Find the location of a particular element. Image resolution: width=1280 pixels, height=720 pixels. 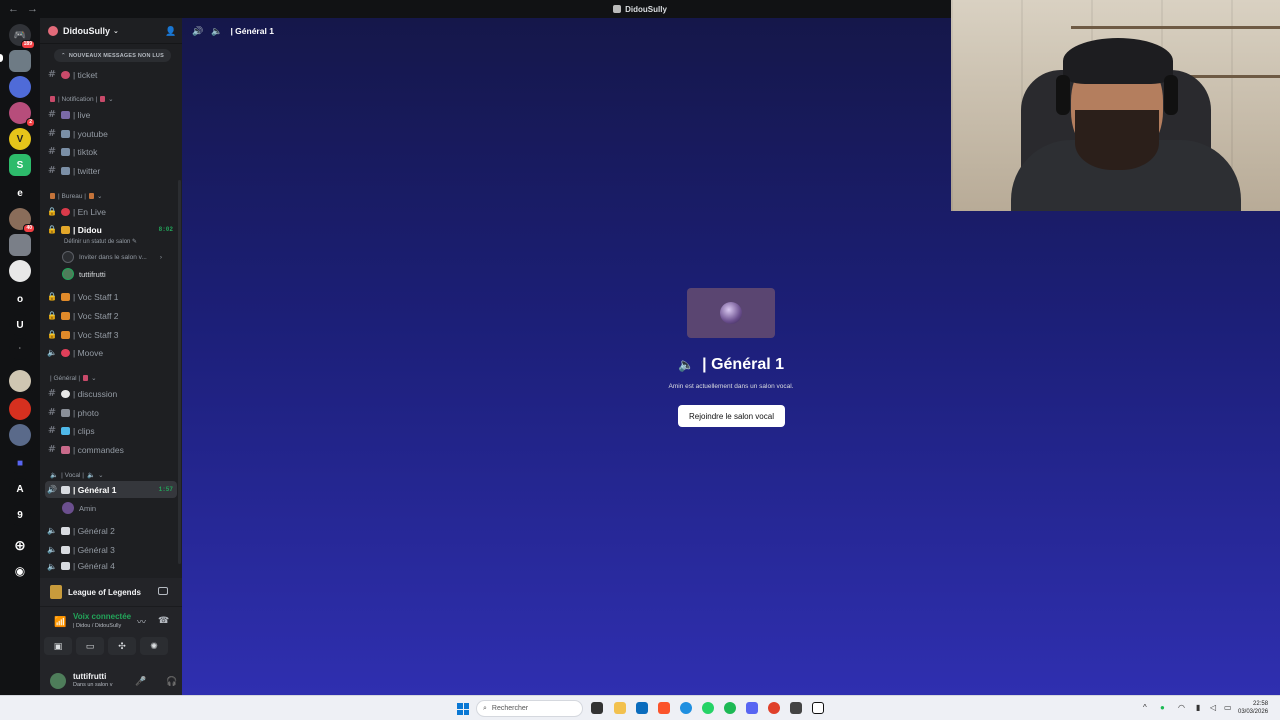

channel-youtube: # | youtube is located at coordinates (111, 133).